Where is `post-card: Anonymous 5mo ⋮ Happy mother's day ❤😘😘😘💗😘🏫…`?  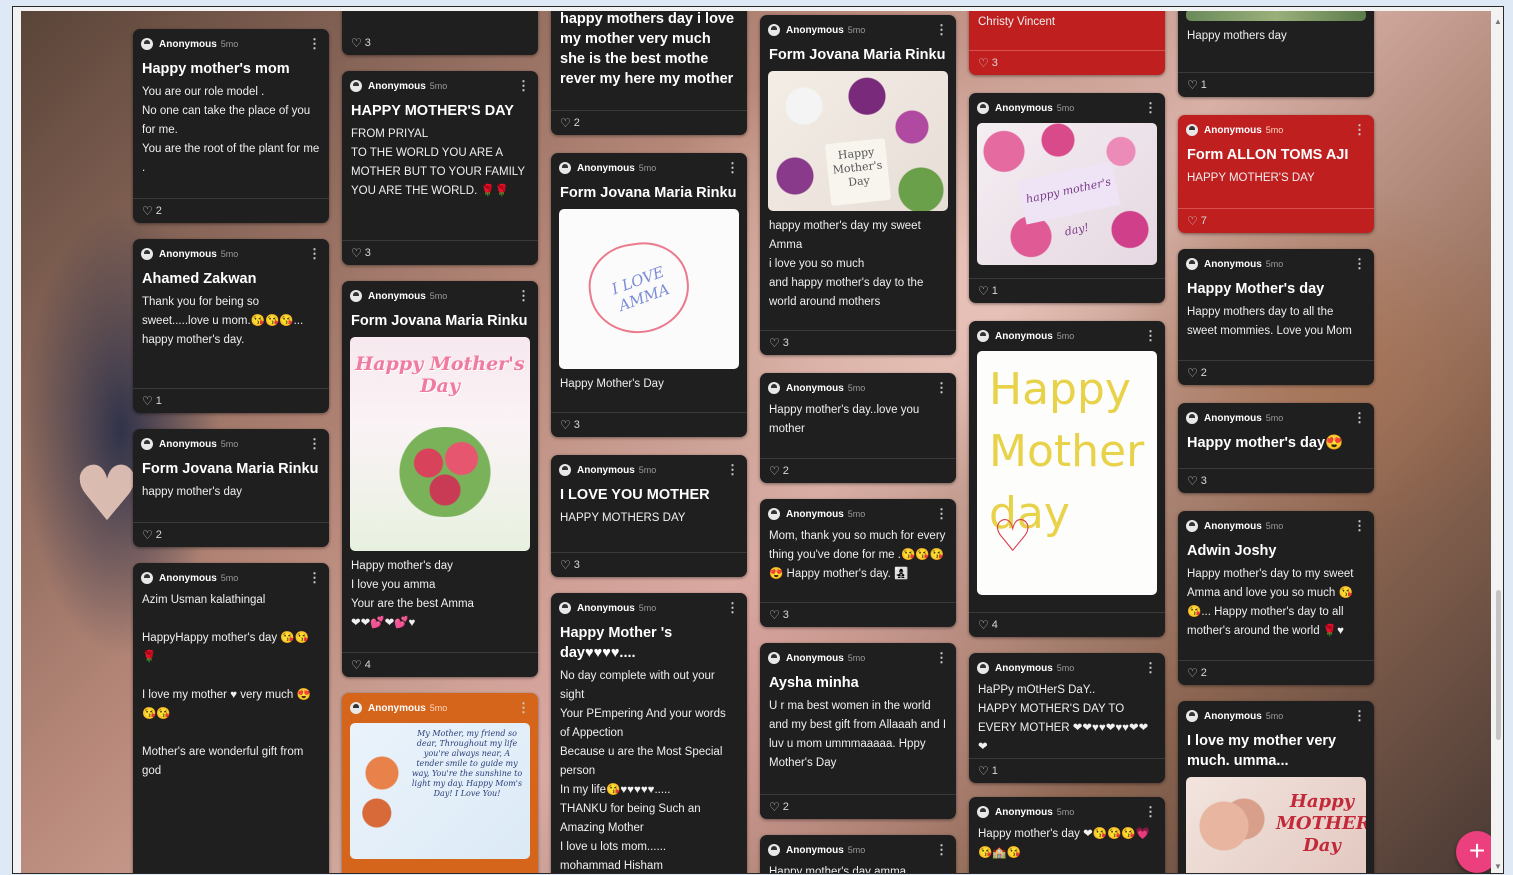
post-card: Anonymous 5mo ⋮ Happy mother's day ❤😘😘😘💗😘🏫… is located at coordinates (1067, 835).